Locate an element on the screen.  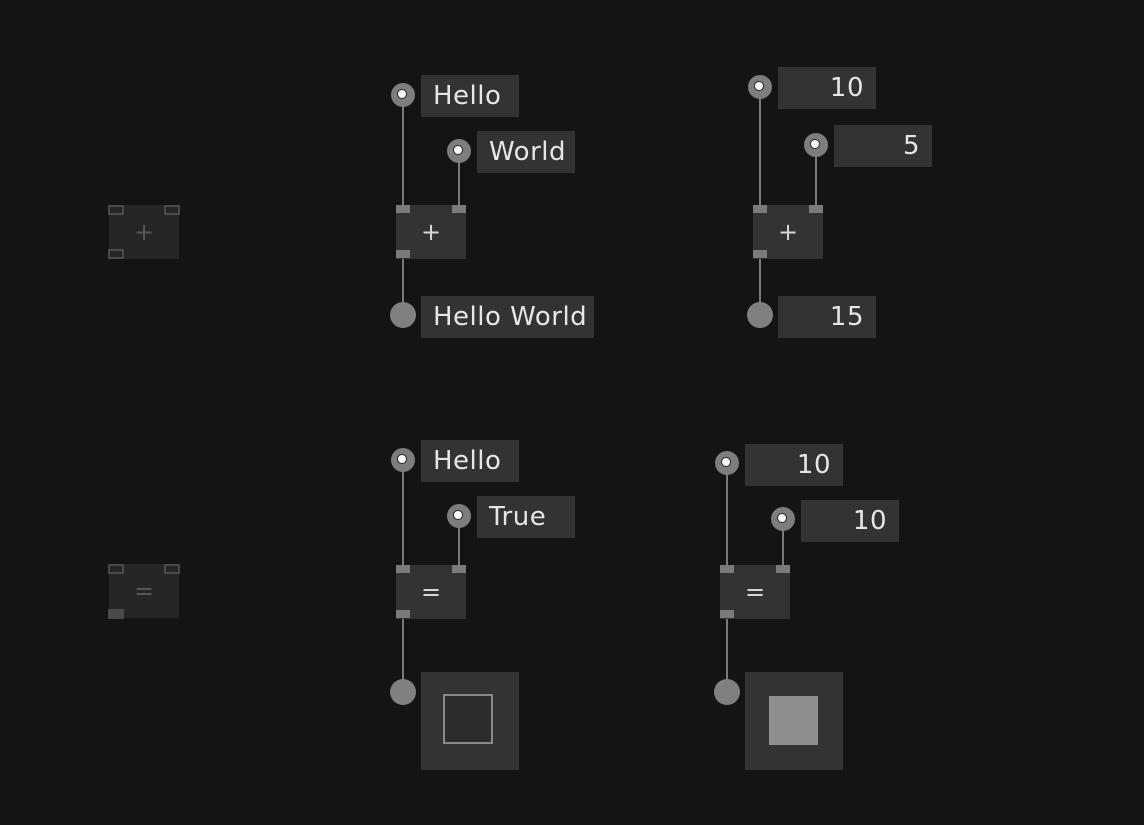
number-input-b: 10 is located at coordinates (850, 521).